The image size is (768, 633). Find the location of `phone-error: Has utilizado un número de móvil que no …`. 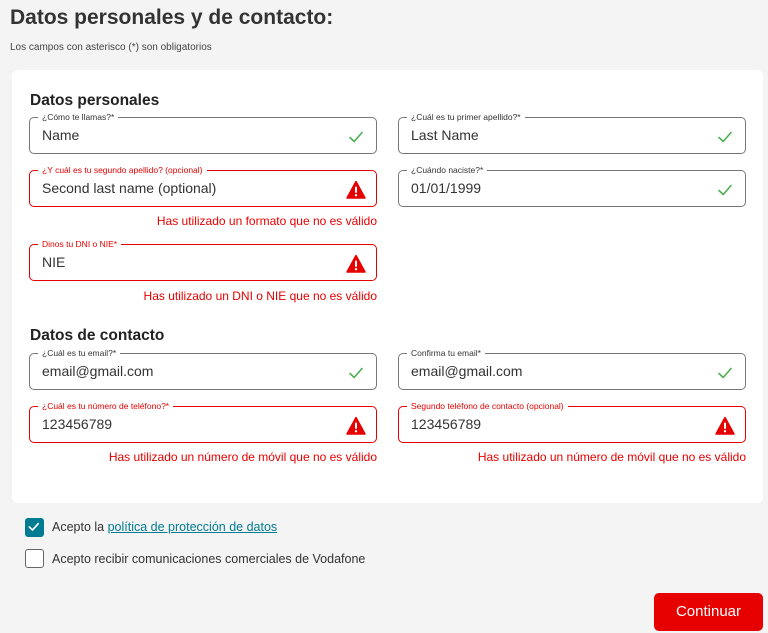

phone-error: Has utilizado un número de móvil que no … is located at coordinates (242, 457).